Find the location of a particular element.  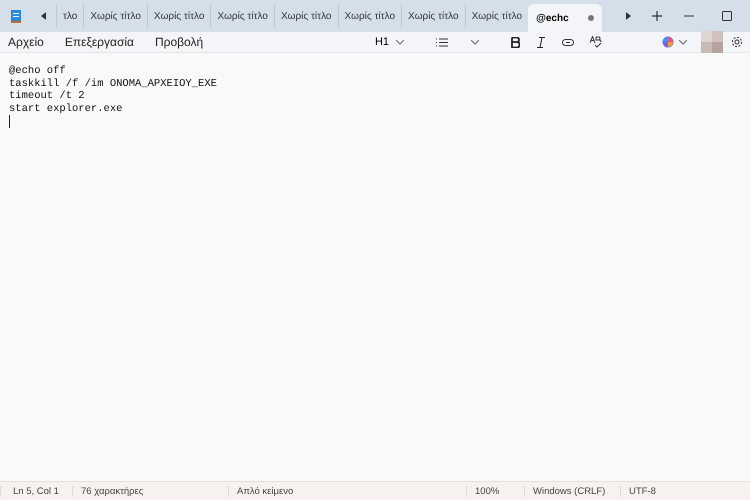

menu-item: Προβολή is located at coordinates (179, 42).